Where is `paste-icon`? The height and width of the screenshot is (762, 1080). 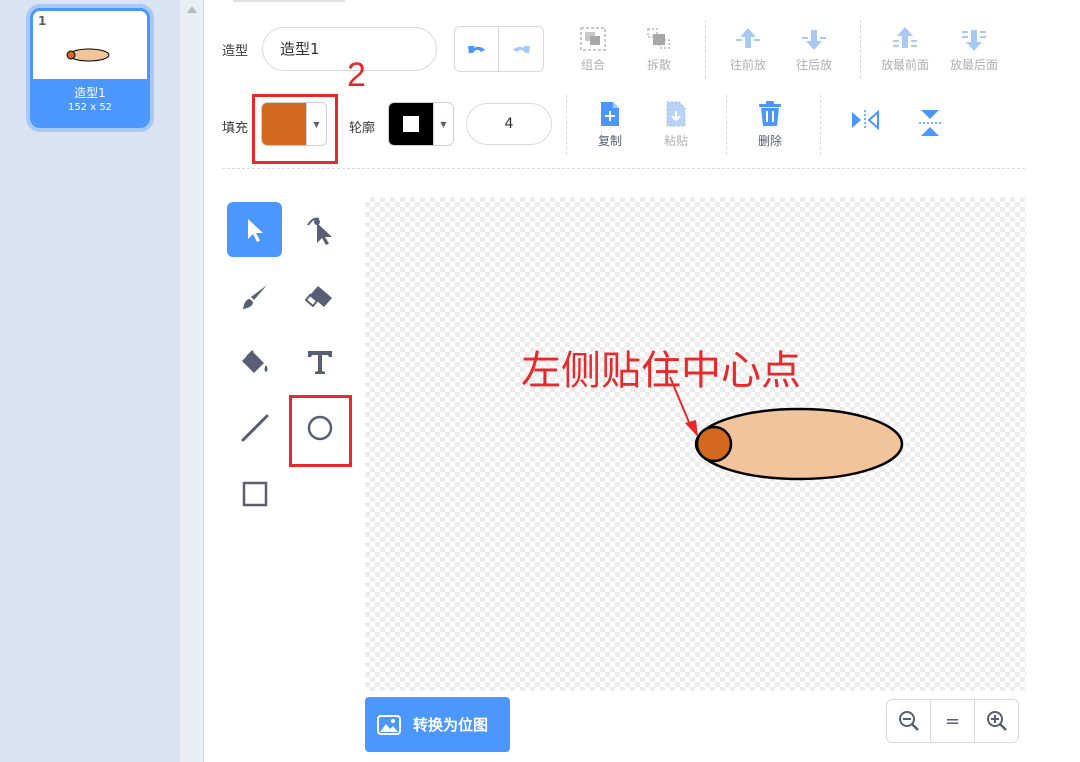 paste-icon is located at coordinates (676, 114).